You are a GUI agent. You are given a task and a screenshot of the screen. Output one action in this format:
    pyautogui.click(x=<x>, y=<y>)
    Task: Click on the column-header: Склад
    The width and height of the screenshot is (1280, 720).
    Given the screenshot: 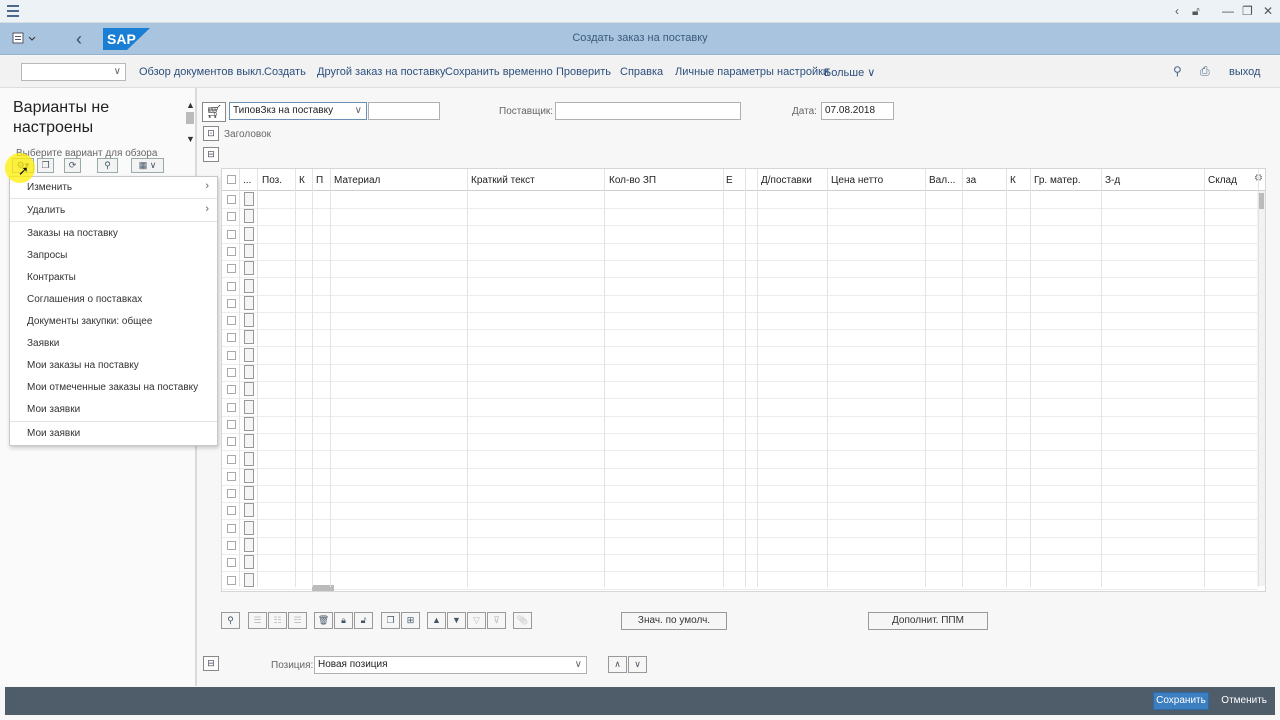 What is the action you would take?
    pyautogui.click(x=1222, y=180)
    